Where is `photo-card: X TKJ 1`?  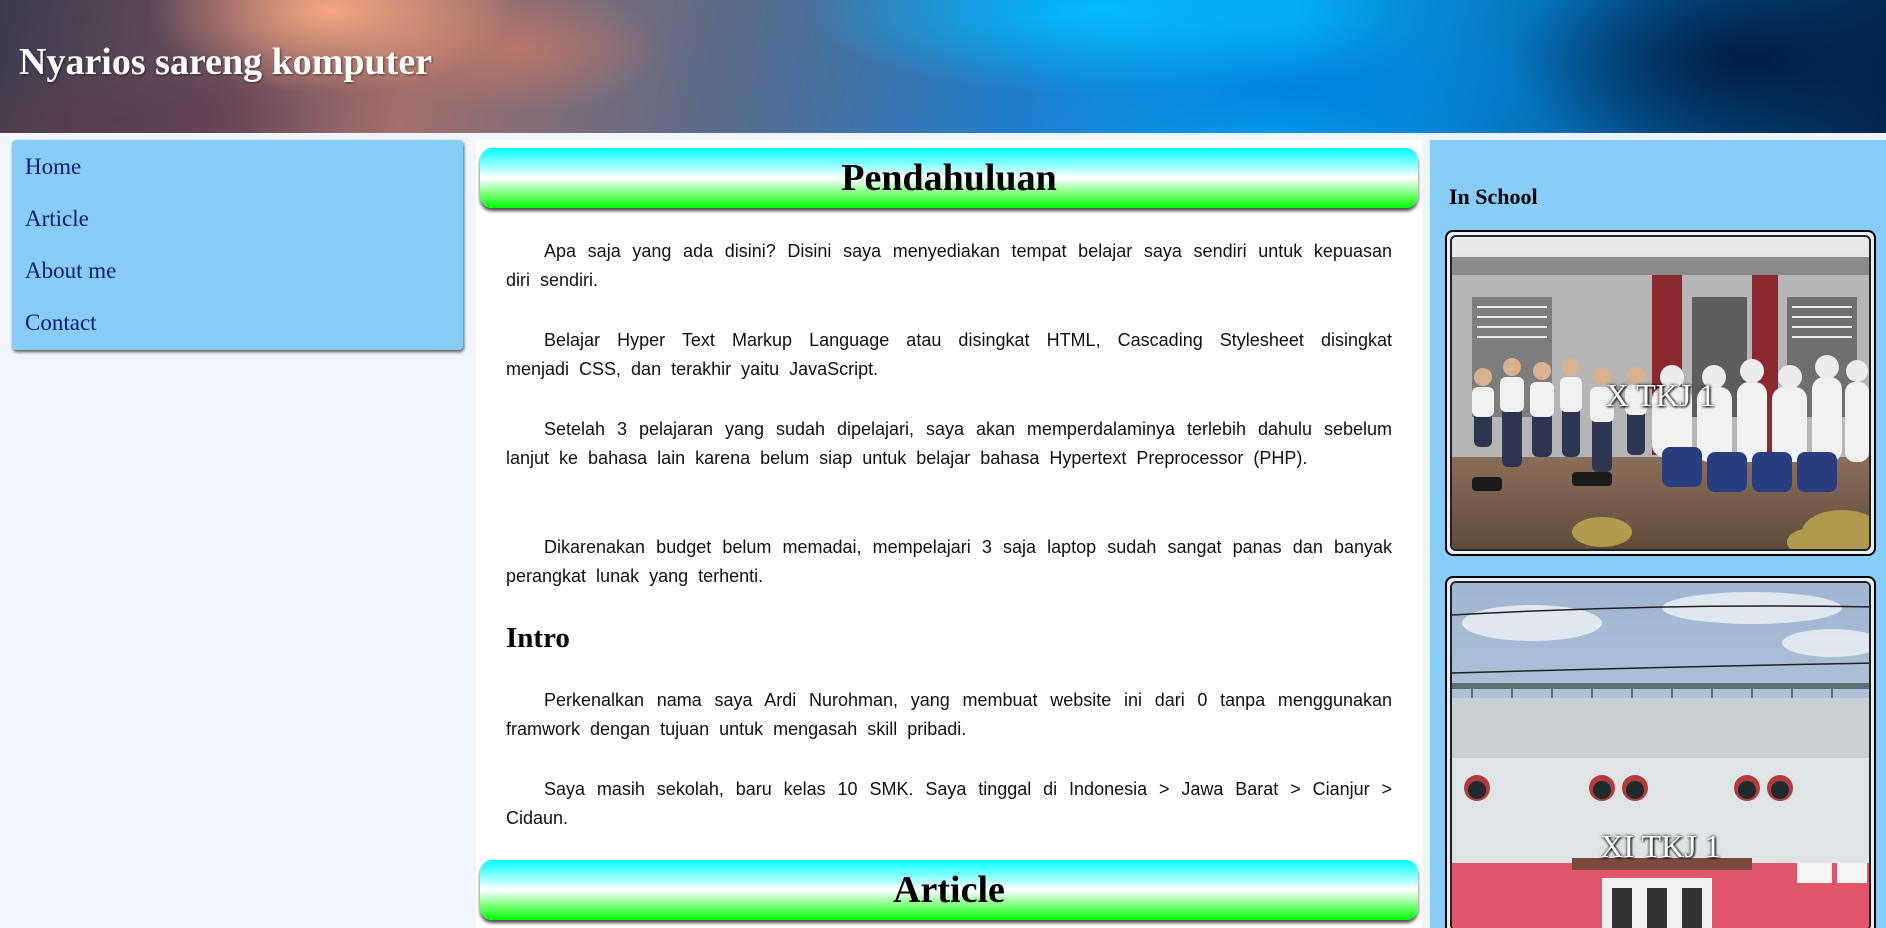 photo-card: X TKJ 1 is located at coordinates (1660, 393).